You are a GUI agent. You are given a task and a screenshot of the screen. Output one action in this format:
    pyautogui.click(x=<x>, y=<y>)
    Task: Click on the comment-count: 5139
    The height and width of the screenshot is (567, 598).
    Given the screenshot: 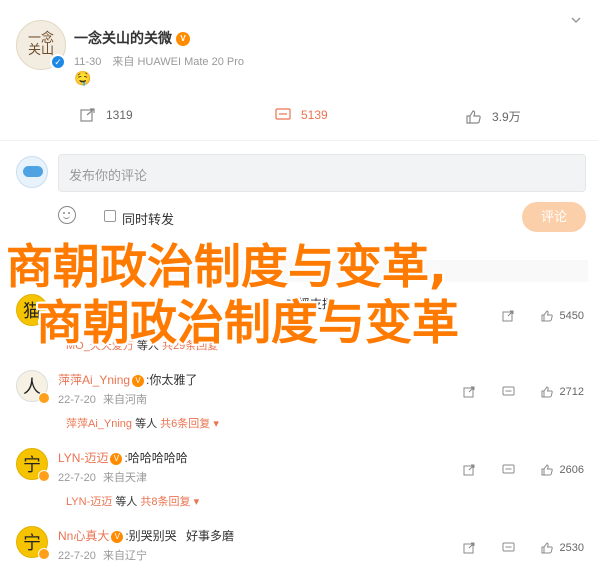 What is the action you would take?
    pyautogui.click(x=314, y=115)
    